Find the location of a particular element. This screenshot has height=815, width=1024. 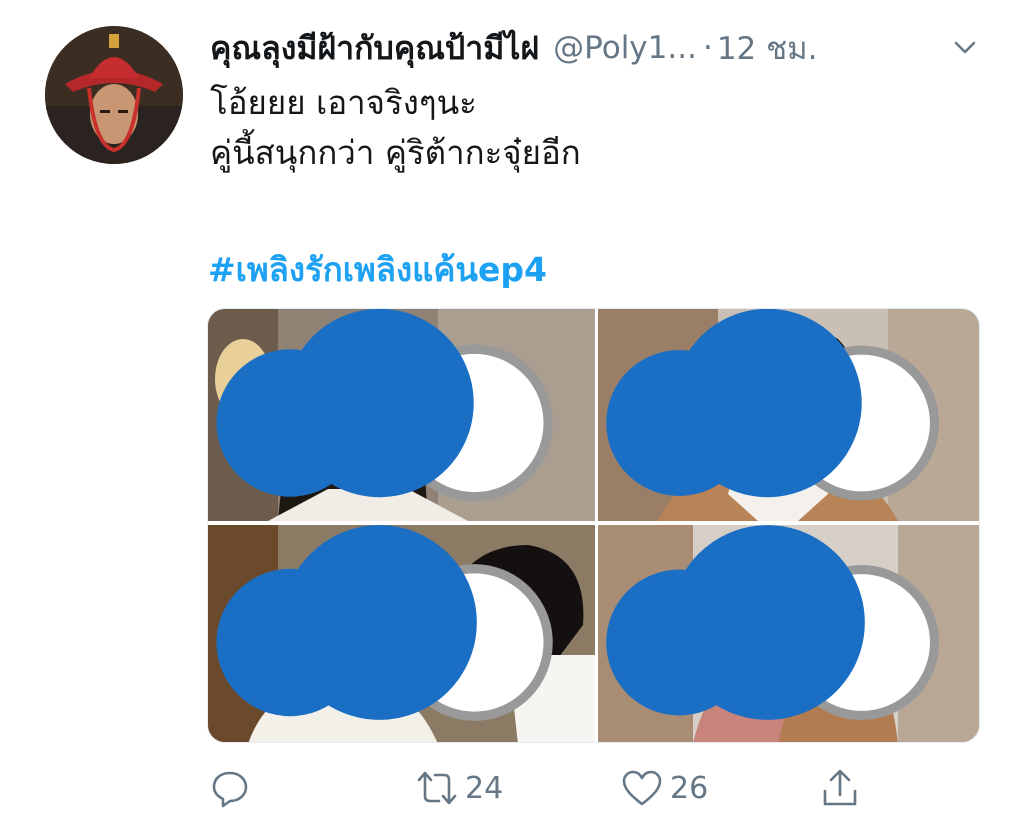

tweet-actions: 24 26 is located at coordinates (540, 788).